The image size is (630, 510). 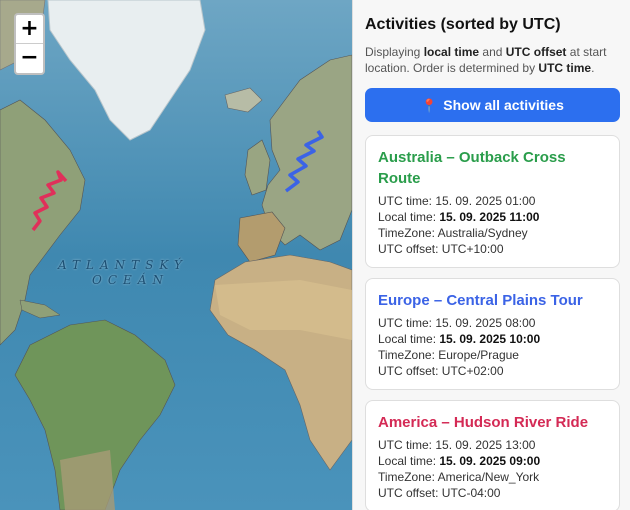 I want to click on utc-offset-row: UTC offset: UTC-04:00, so click(x=492, y=493).